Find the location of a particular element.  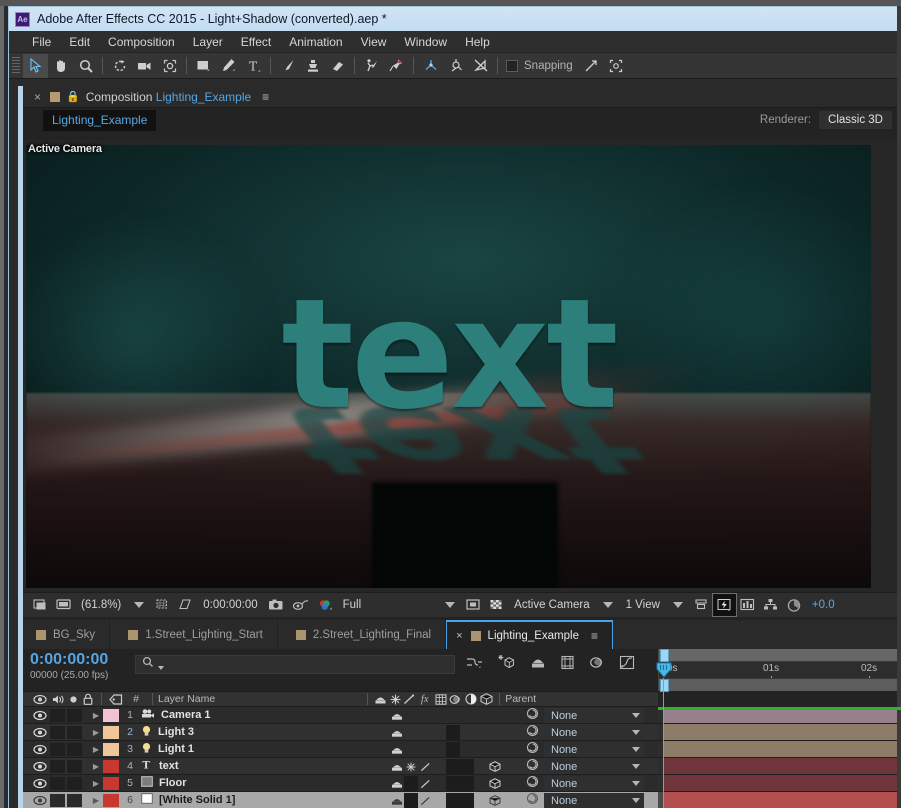

show-channel-button is located at coordinates (325, 605).